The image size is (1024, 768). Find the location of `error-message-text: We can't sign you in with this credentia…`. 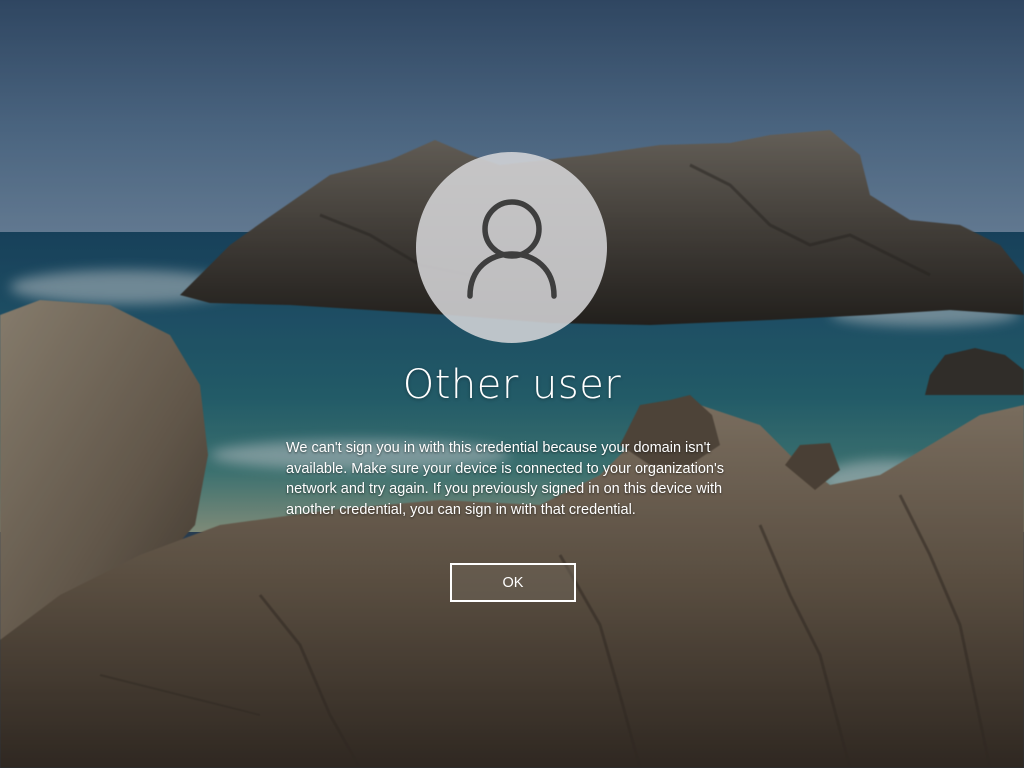

error-message-text: We can't sign you in with this credentia… is located at coordinates (505, 479).